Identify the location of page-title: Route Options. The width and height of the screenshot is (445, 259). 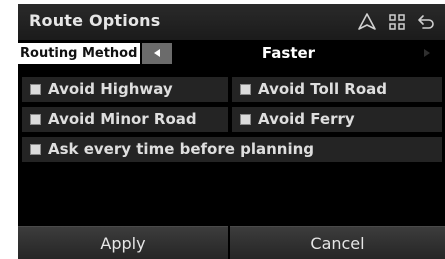
(95, 20).